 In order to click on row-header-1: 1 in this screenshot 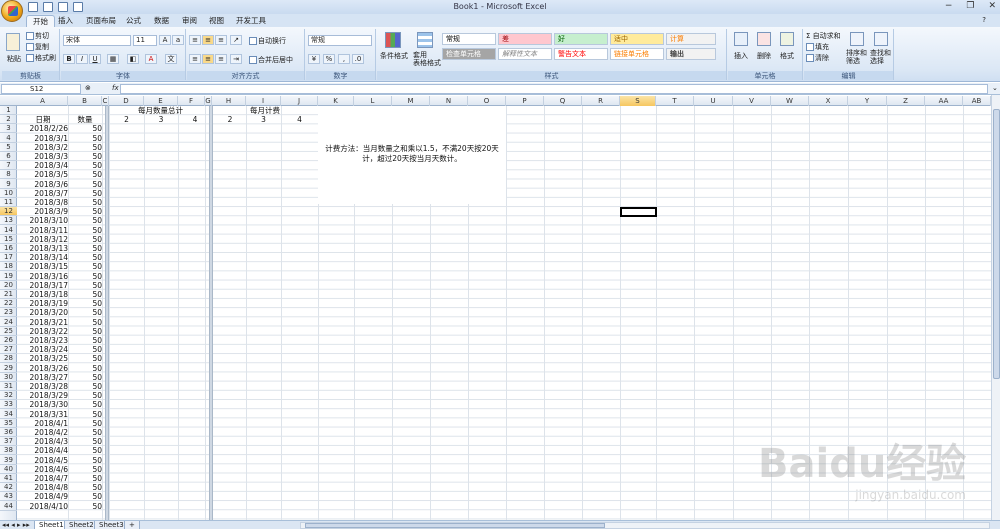, I will do `click(8, 110)`.